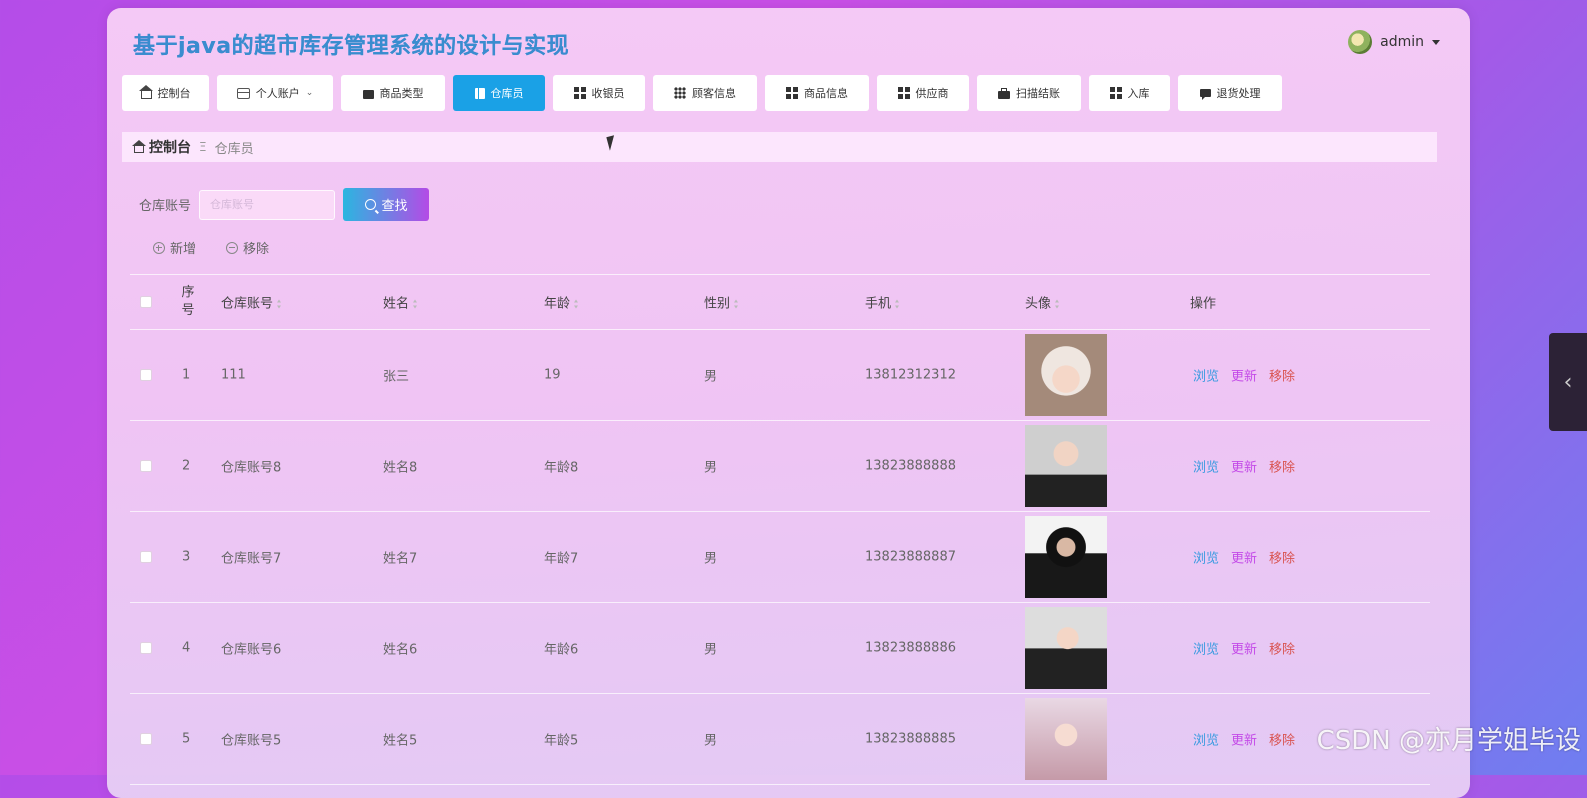 This screenshot has height=798, width=1587. I want to click on user-avatar, so click(1360, 42).